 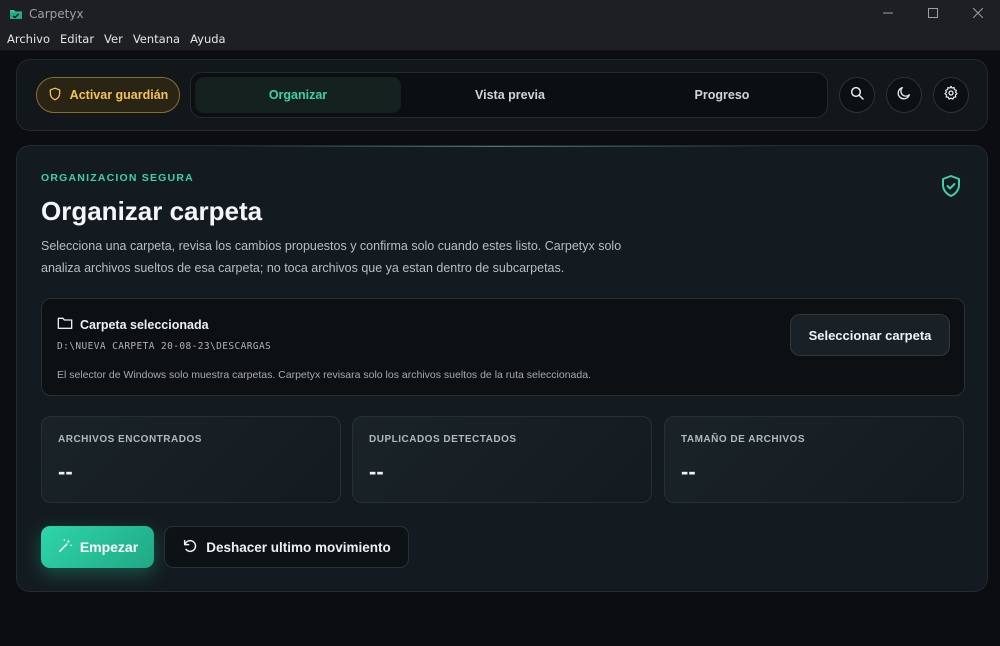 I want to click on start-button: Empezar, so click(x=97, y=547).